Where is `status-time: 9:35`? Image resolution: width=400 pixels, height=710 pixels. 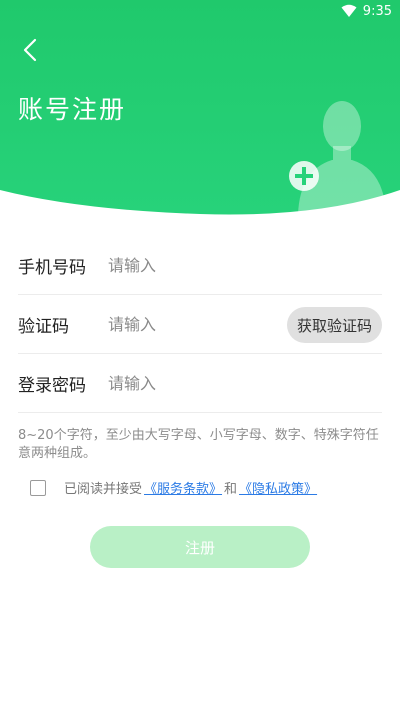 status-time: 9:35 is located at coordinates (377, 11).